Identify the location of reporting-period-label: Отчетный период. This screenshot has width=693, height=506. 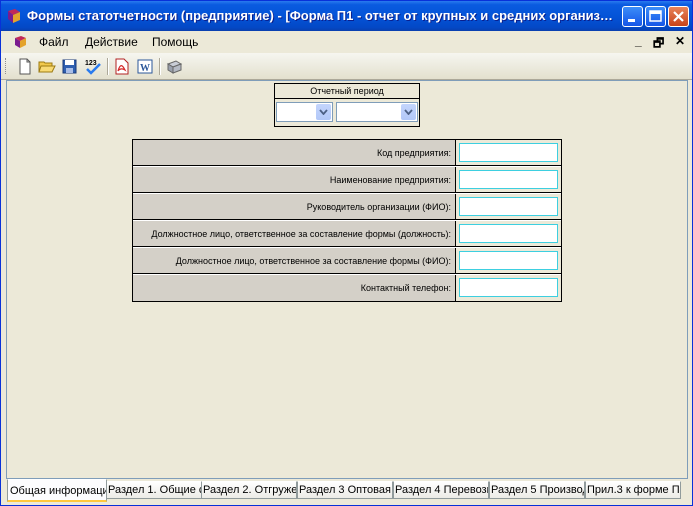
(347, 91).